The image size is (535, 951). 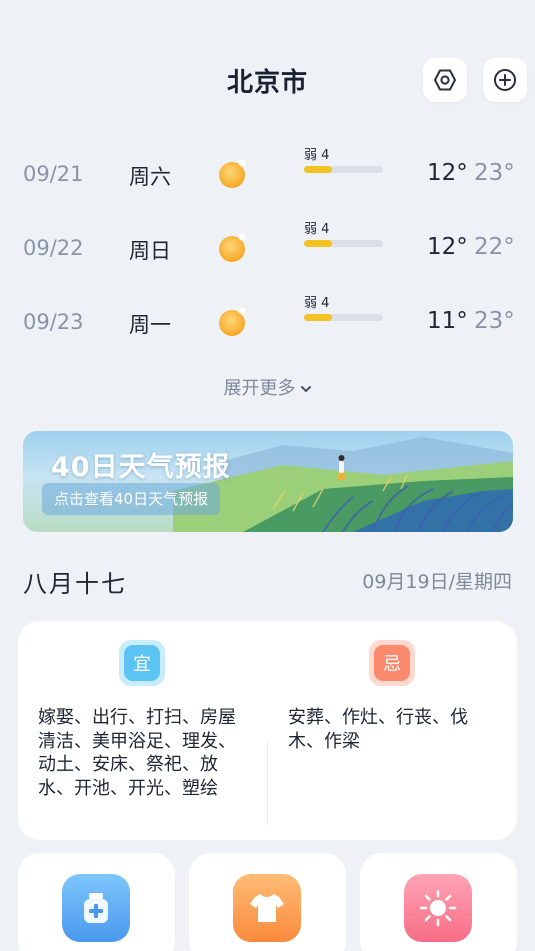 What do you see at coordinates (267, 245) in the screenshot?
I see `forecast-row: 09/22 周日 弱 4 12° 22°` at bounding box center [267, 245].